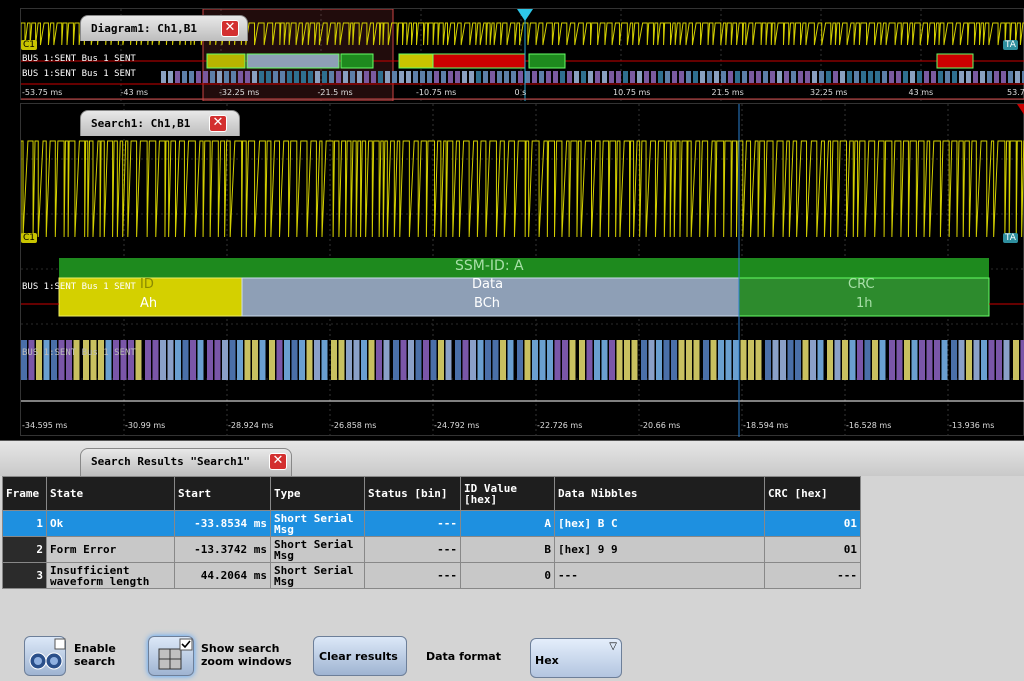 Image resolution: width=1024 pixels, height=681 pixels. Describe the element at coordinates (576, 658) in the screenshot. I see `data-format-select: Hex ▽` at that location.